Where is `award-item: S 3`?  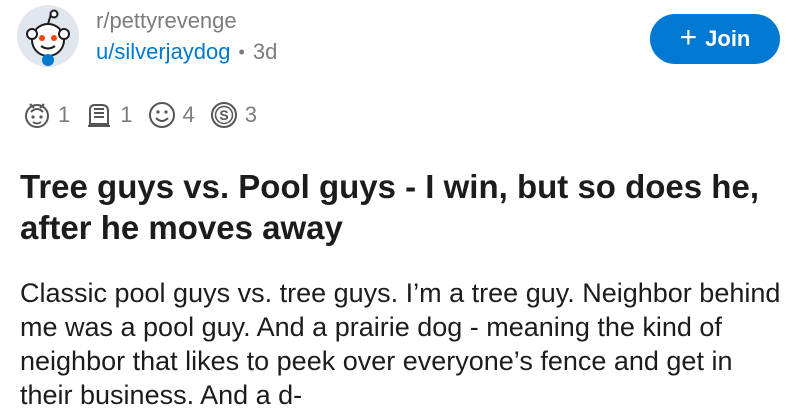 award-item: S 3 is located at coordinates (232, 115).